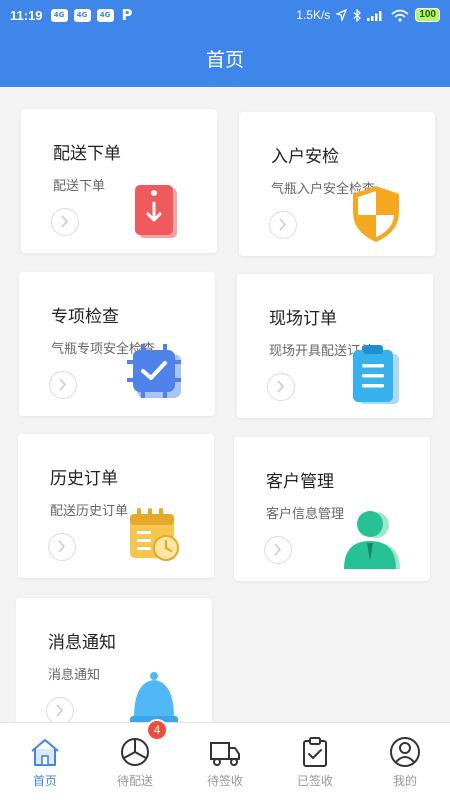 The width and height of the screenshot is (450, 800). Describe the element at coordinates (300, 482) in the screenshot. I see `card-title: 客户管理` at that location.